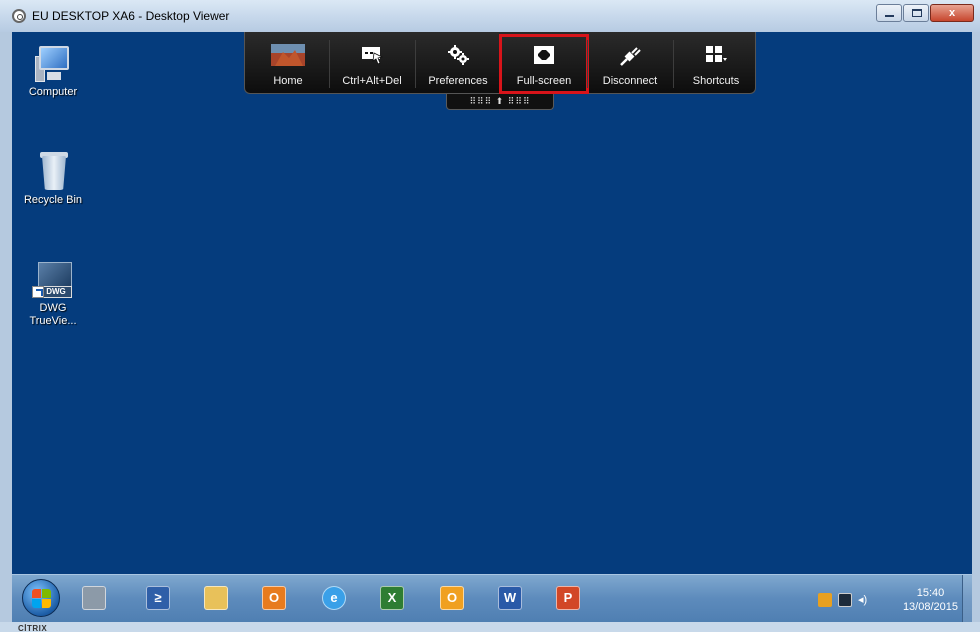 The width and height of the screenshot is (980, 633). What do you see at coordinates (825, 600) in the screenshot?
I see `flash-icon` at bounding box center [825, 600].